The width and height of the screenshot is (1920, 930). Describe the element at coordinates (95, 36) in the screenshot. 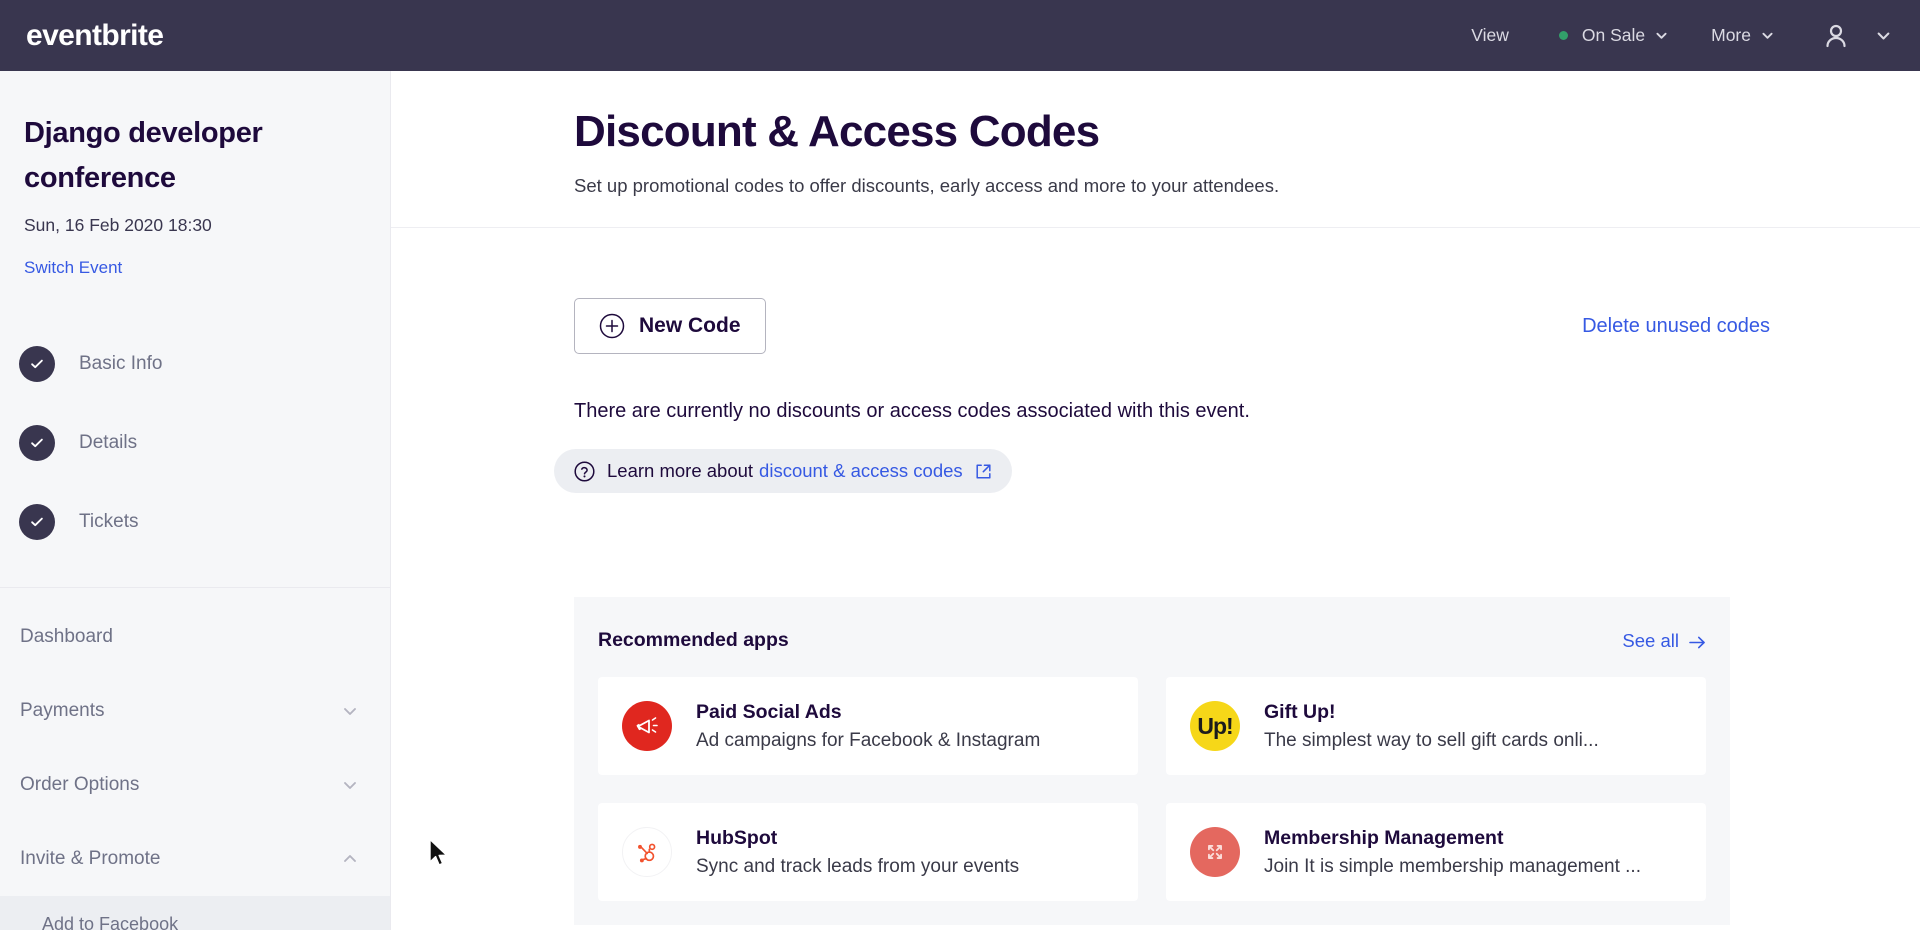

I see `eventbrite-logo: eventbrite` at that location.